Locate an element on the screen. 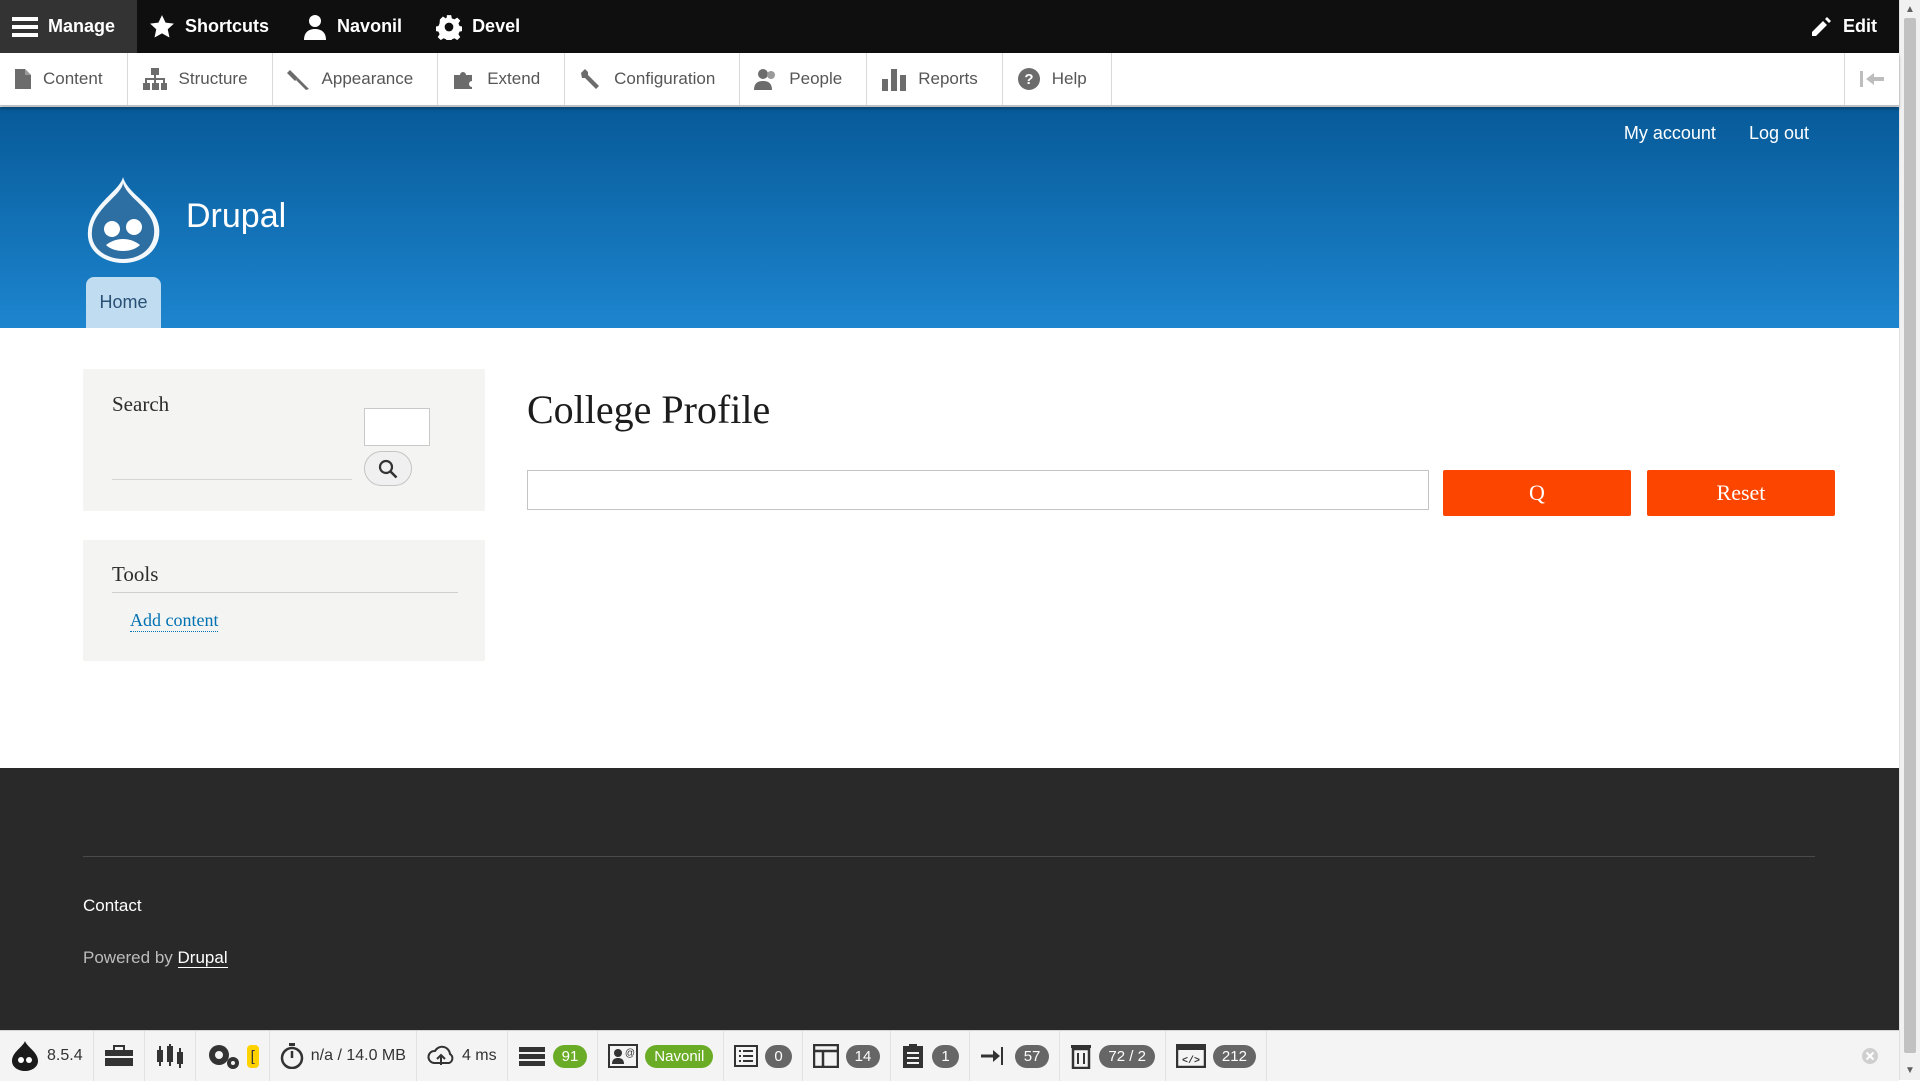  tray-item-reports: Reports is located at coordinates (935, 79).